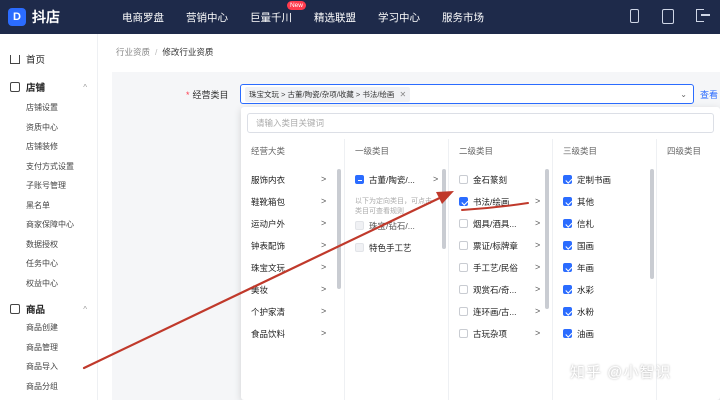 The width and height of the screenshot is (720, 400). I want to click on watermark: 知乎 @小智识, so click(621, 372).